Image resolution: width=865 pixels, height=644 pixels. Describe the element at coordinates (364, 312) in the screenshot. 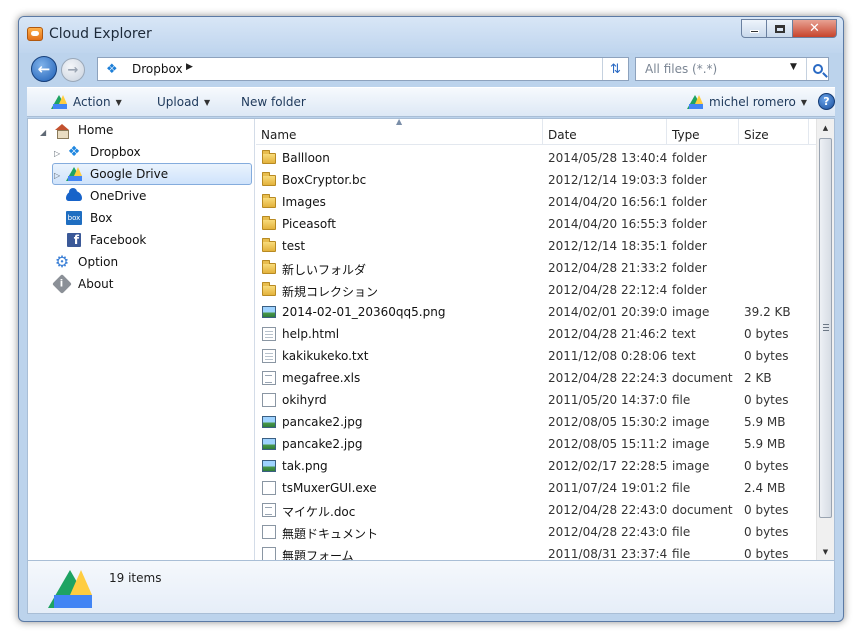

I see `file-name: 2014-02-01_20360qq5.png` at that location.